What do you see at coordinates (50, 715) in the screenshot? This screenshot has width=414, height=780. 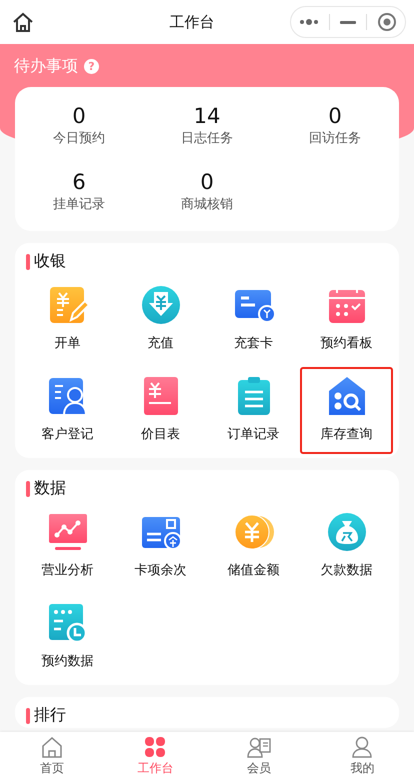 I see `section-title: 排行` at bounding box center [50, 715].